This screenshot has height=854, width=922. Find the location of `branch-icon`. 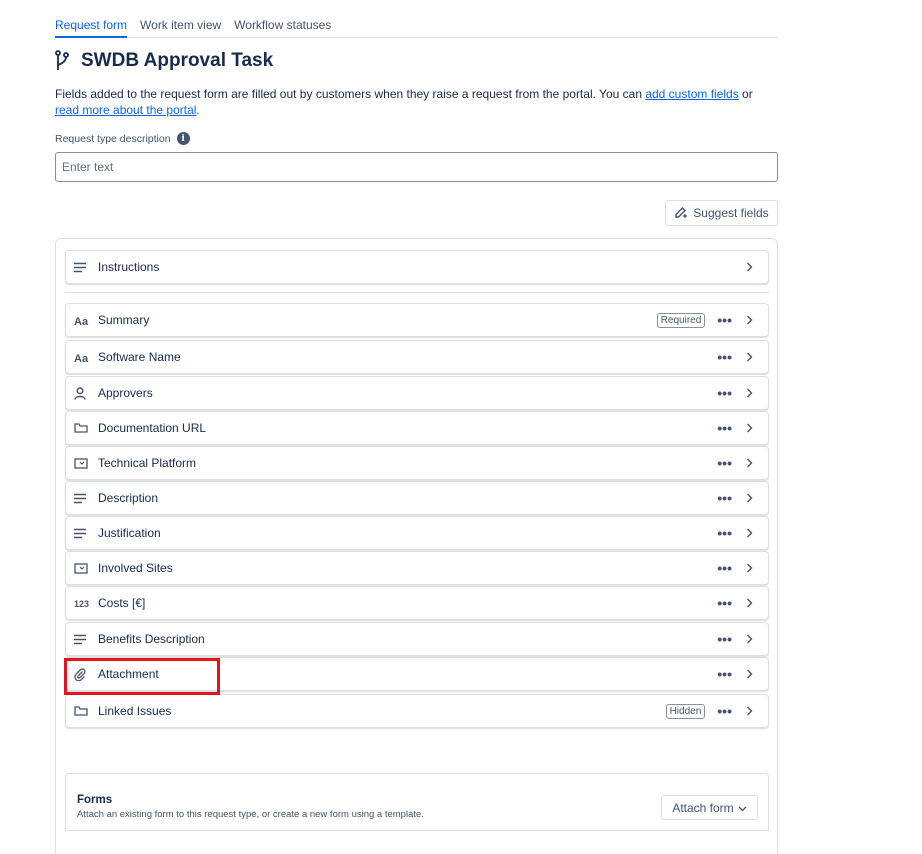

branch-icon is located at coordinates (64, 61).